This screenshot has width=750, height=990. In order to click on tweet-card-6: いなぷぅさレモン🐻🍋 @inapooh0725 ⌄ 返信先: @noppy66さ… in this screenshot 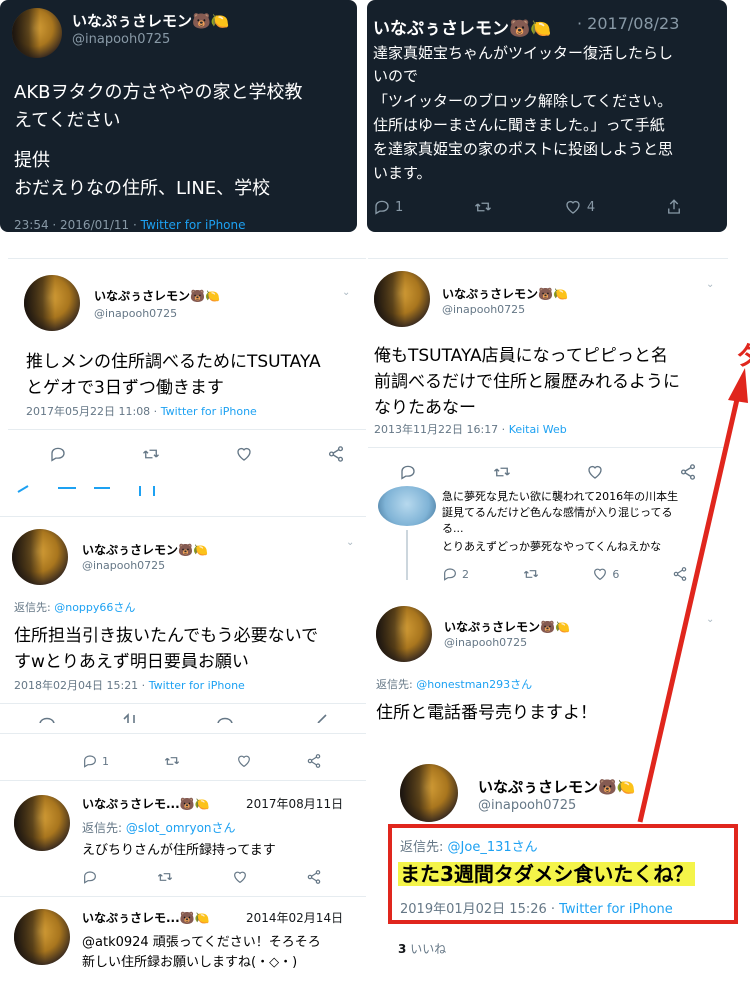, I will do `click(183, 646)`.